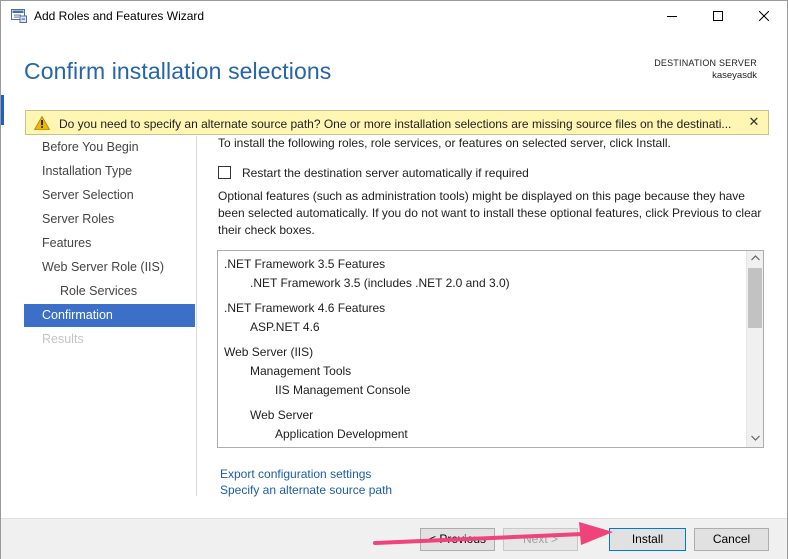 This screenshot has width=788, height=559. Describe the element at coordinates (754, 349) in the screenshot. I see `list-scrollbar` at that location.